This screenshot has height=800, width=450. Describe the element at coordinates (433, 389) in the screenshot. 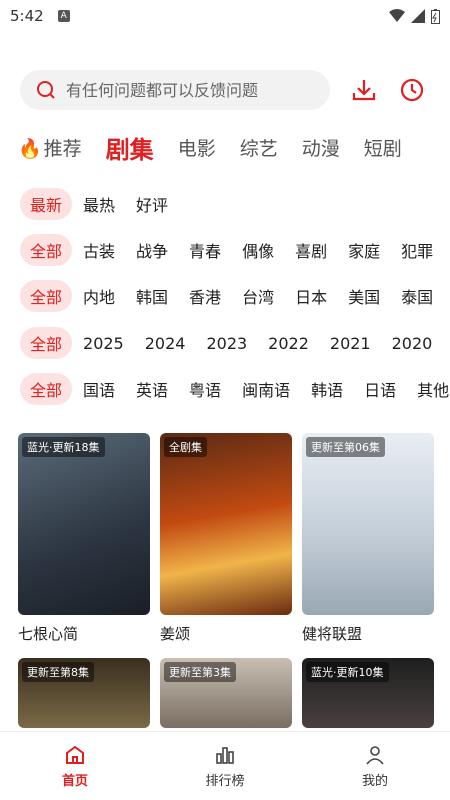

I see `filter-chip: 其他` at that location.